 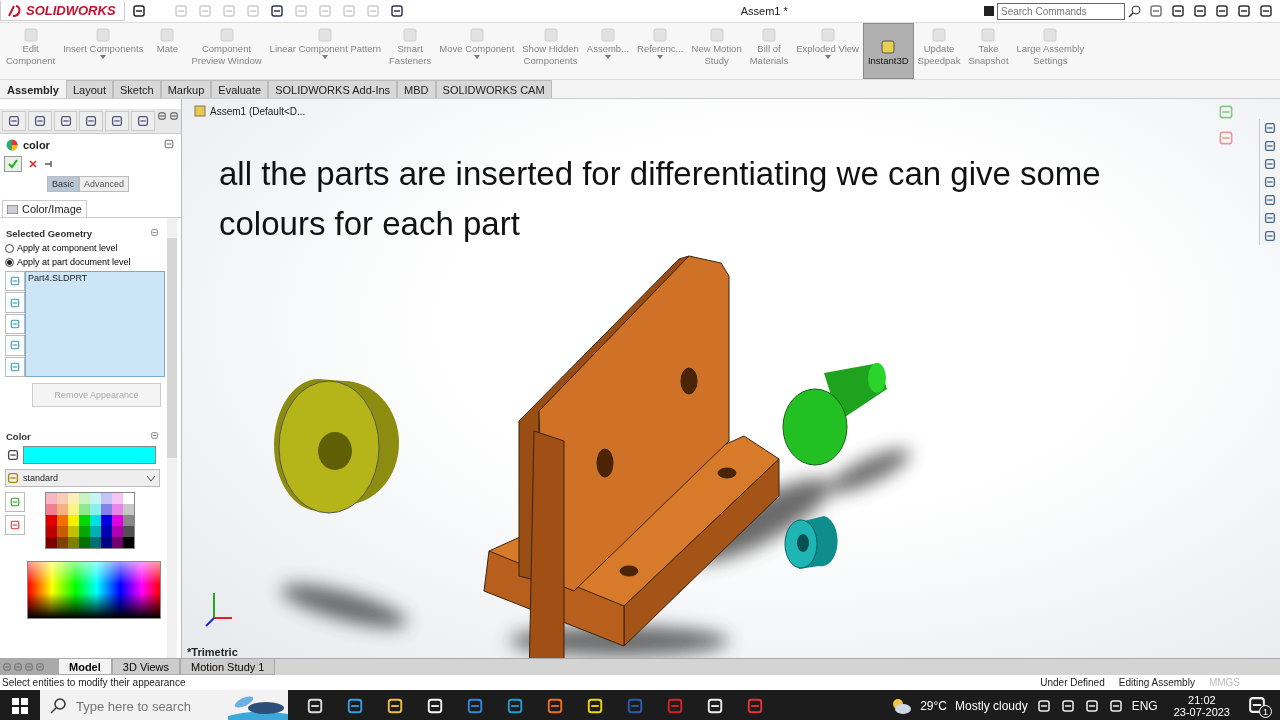 What do you see at coordinates (1156, 682) in the screenshot?
I see `status-field: Editing Assembly` at bounding box center [1156, 682].